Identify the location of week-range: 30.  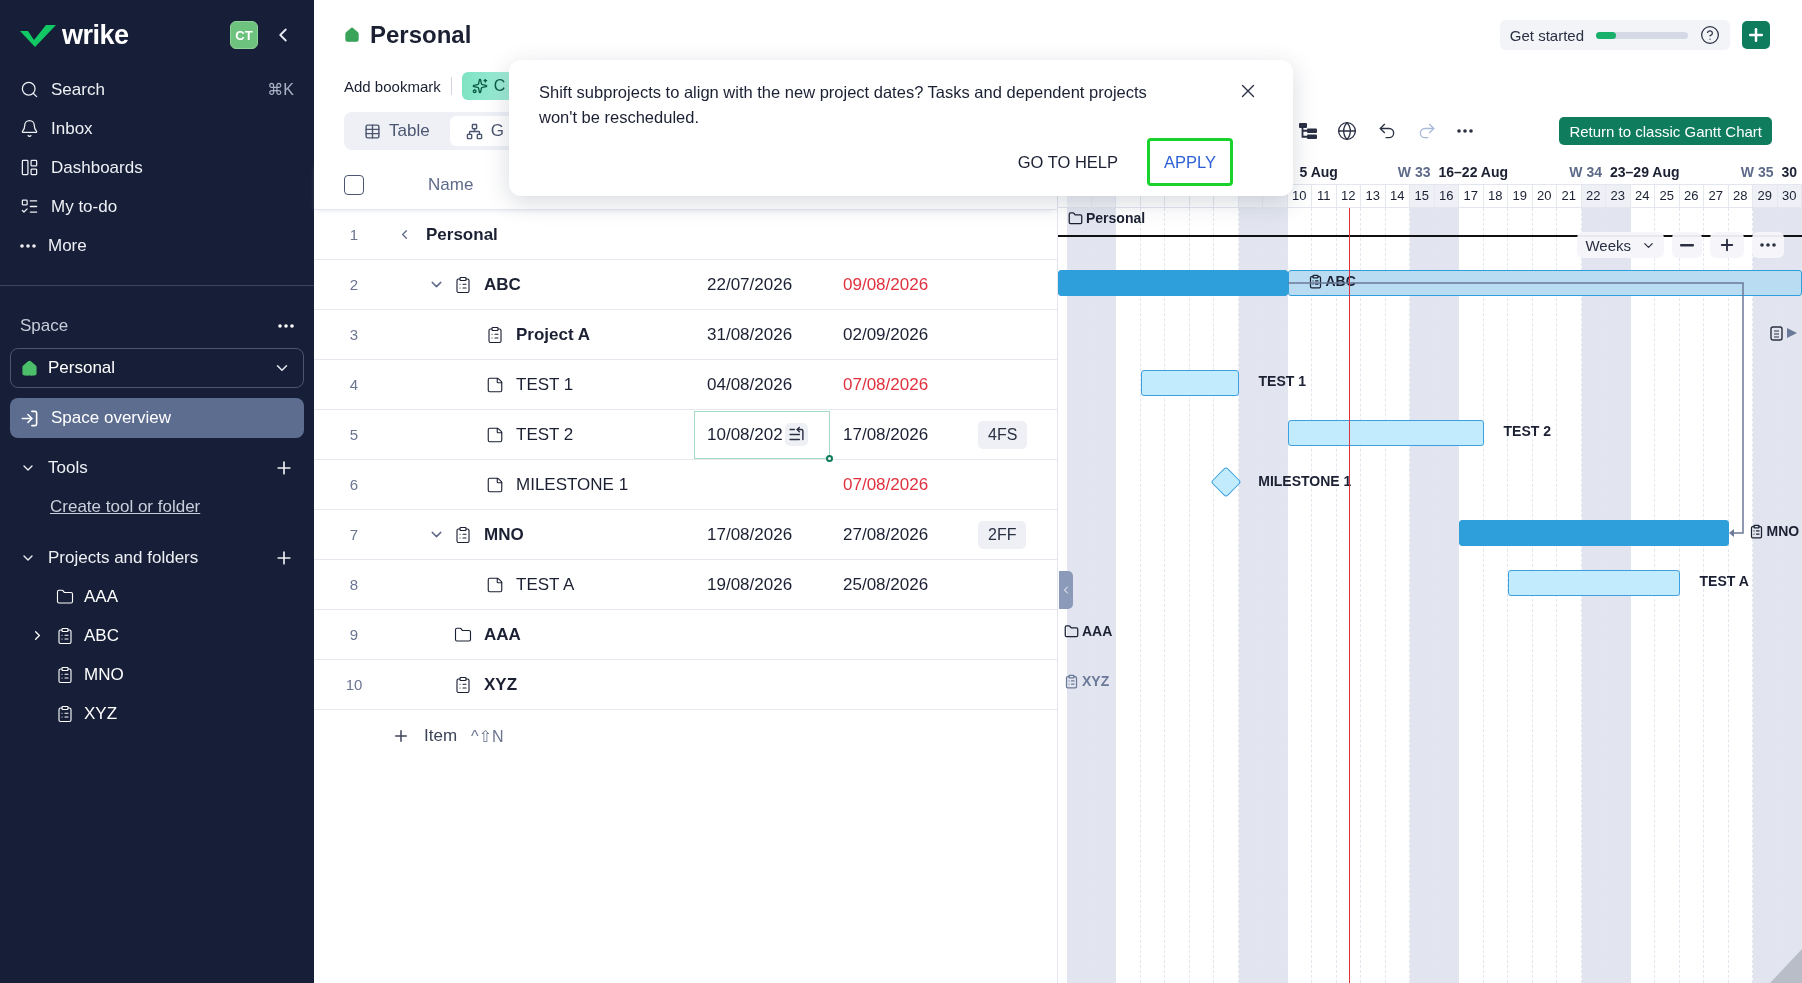
(1789, 172).